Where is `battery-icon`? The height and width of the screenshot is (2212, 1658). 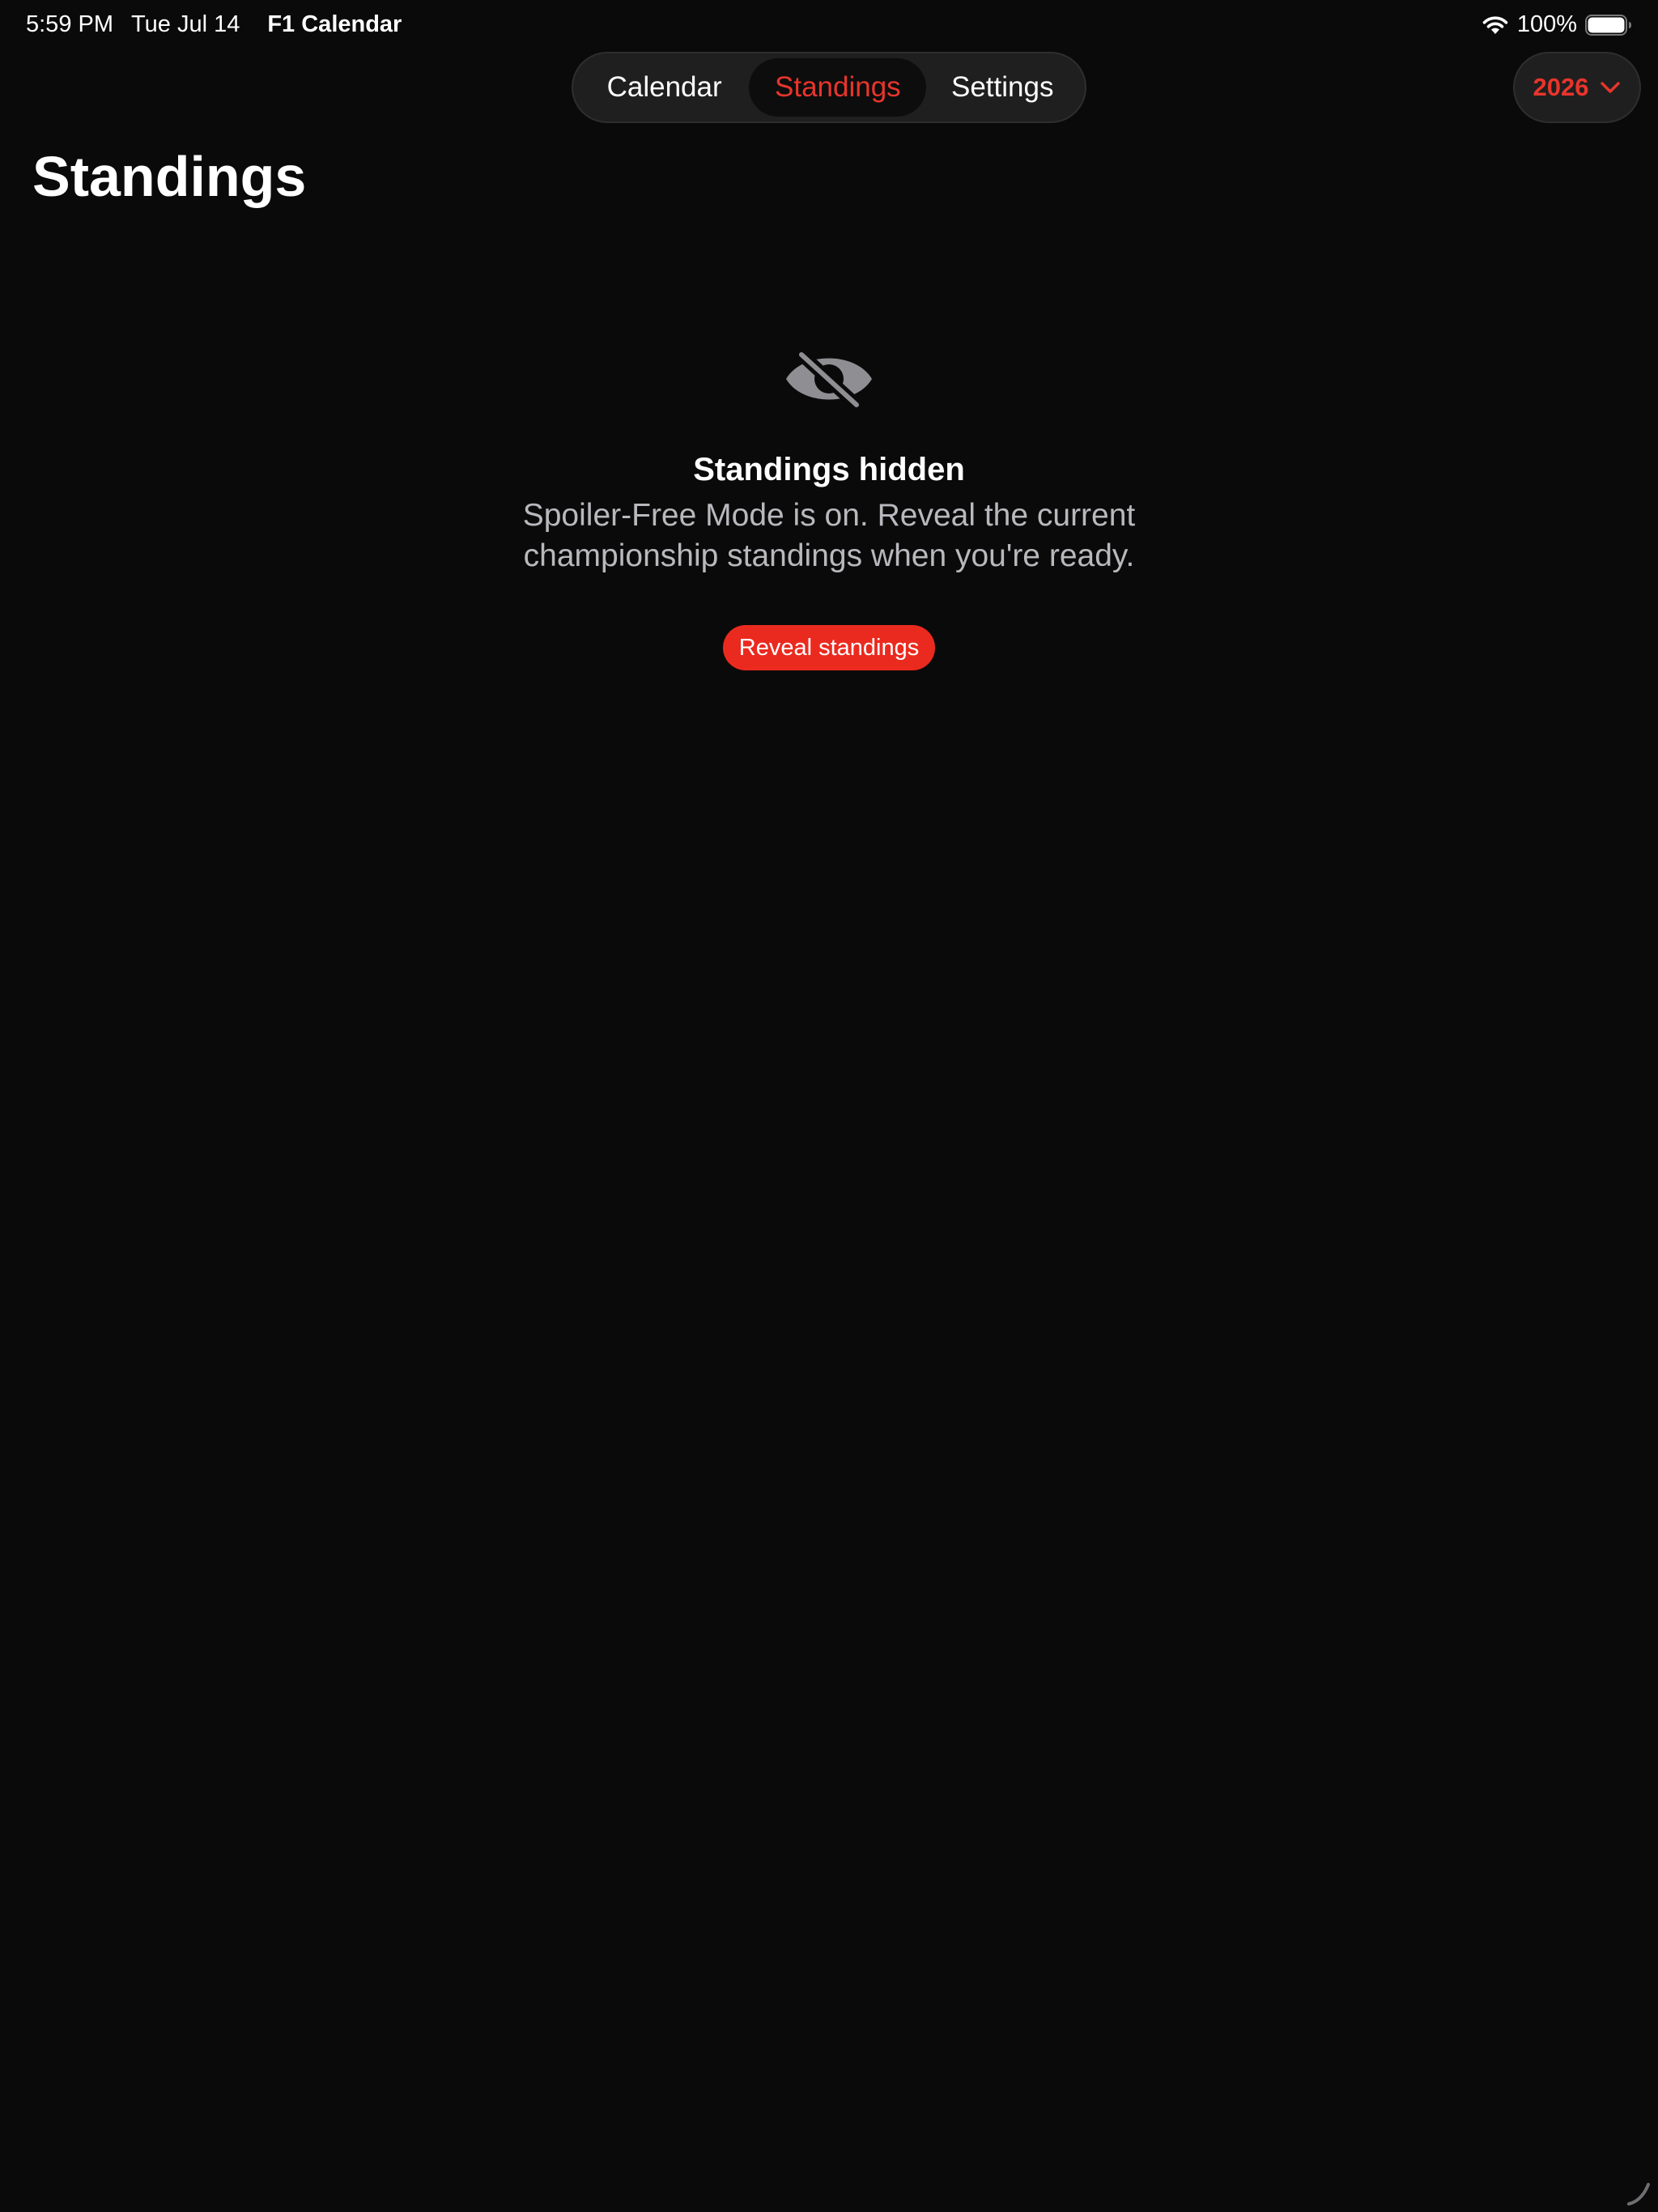
battery-icon is located at coordinates (1608, 25).